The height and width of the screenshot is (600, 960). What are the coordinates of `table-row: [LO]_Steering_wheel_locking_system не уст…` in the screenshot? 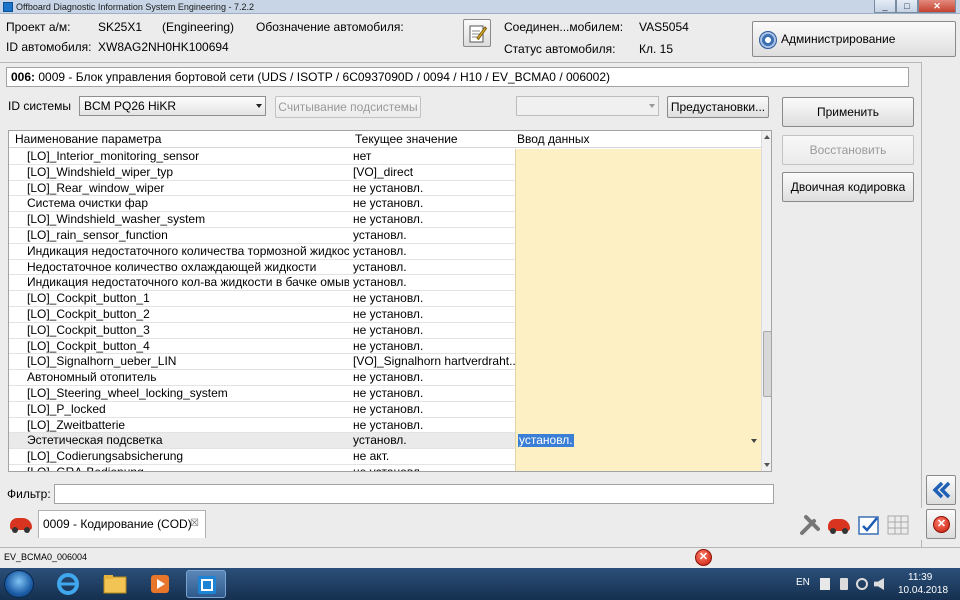 It's located at (385, 393).